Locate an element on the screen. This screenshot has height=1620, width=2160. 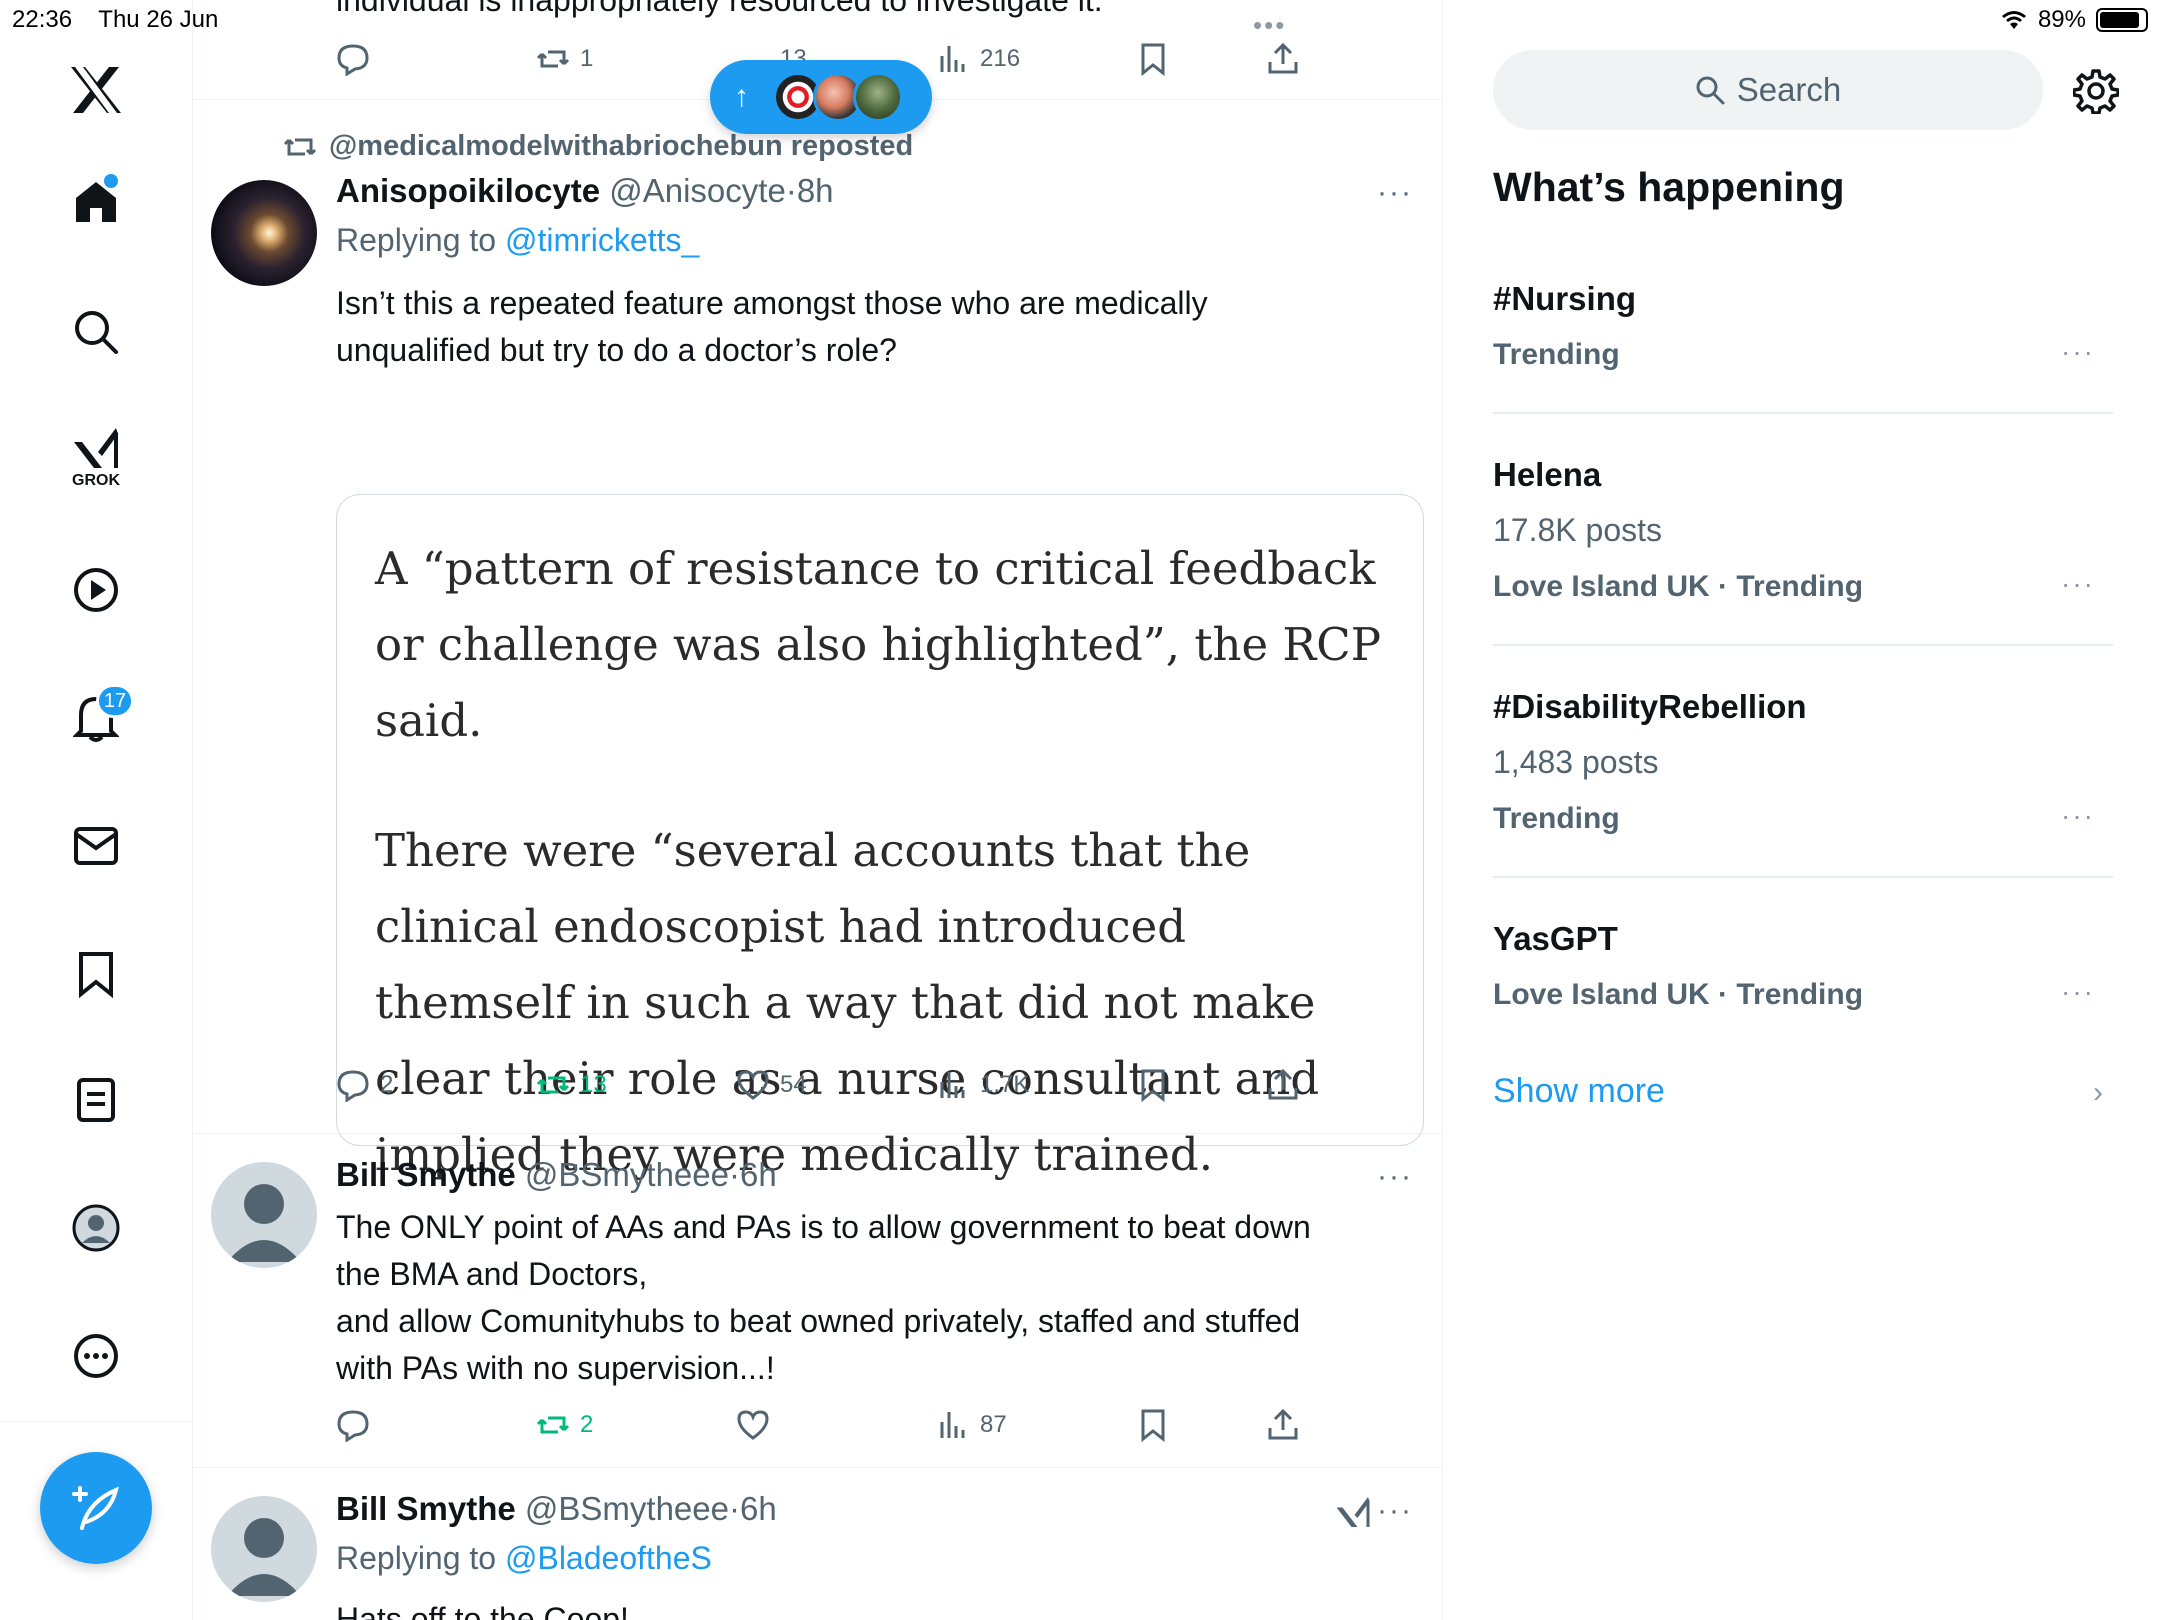
post-text: Hats off to the Coop! is located at coordinates (482, 1610).